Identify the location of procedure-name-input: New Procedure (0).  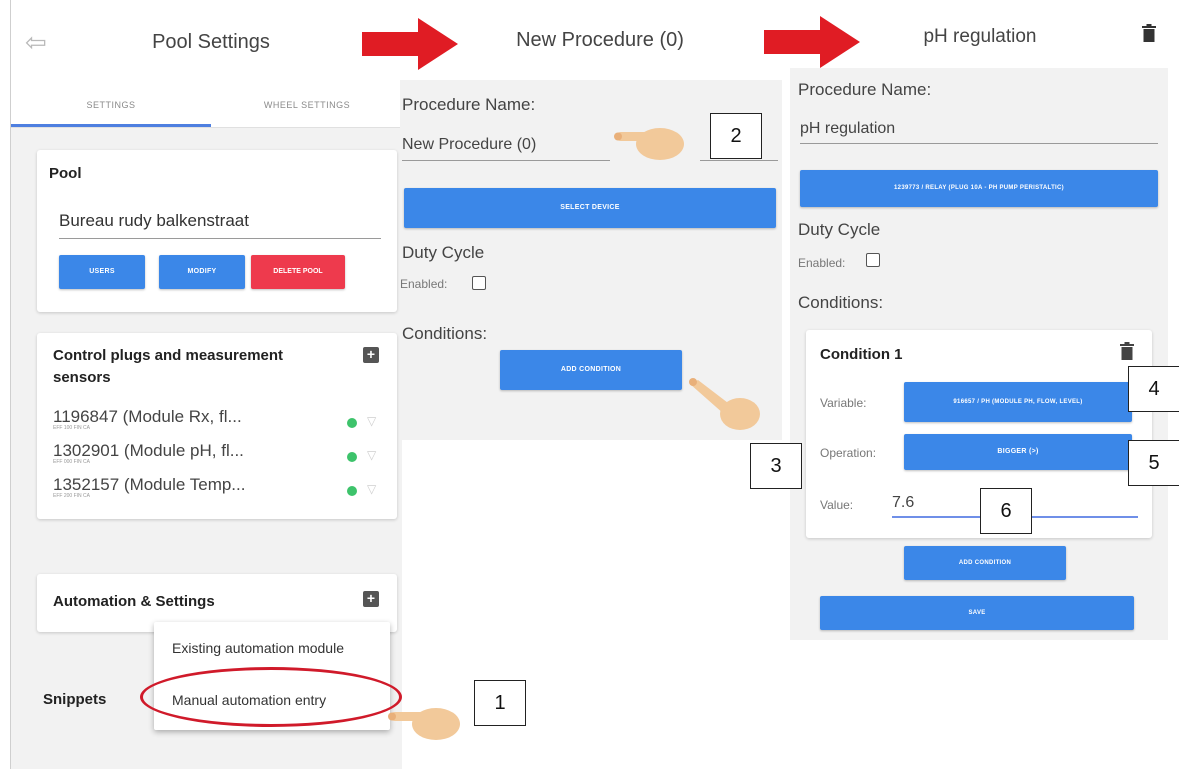
(469, 145).